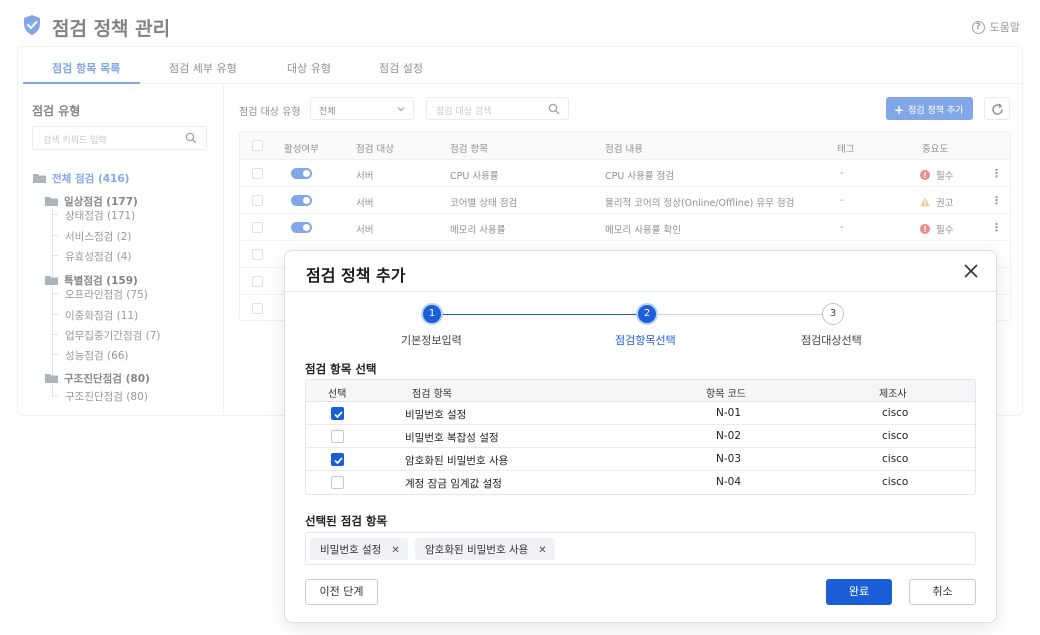 This screenshot has width=1040, height=635. I want to click on column-header: 점검 항목, so click(432, 394).